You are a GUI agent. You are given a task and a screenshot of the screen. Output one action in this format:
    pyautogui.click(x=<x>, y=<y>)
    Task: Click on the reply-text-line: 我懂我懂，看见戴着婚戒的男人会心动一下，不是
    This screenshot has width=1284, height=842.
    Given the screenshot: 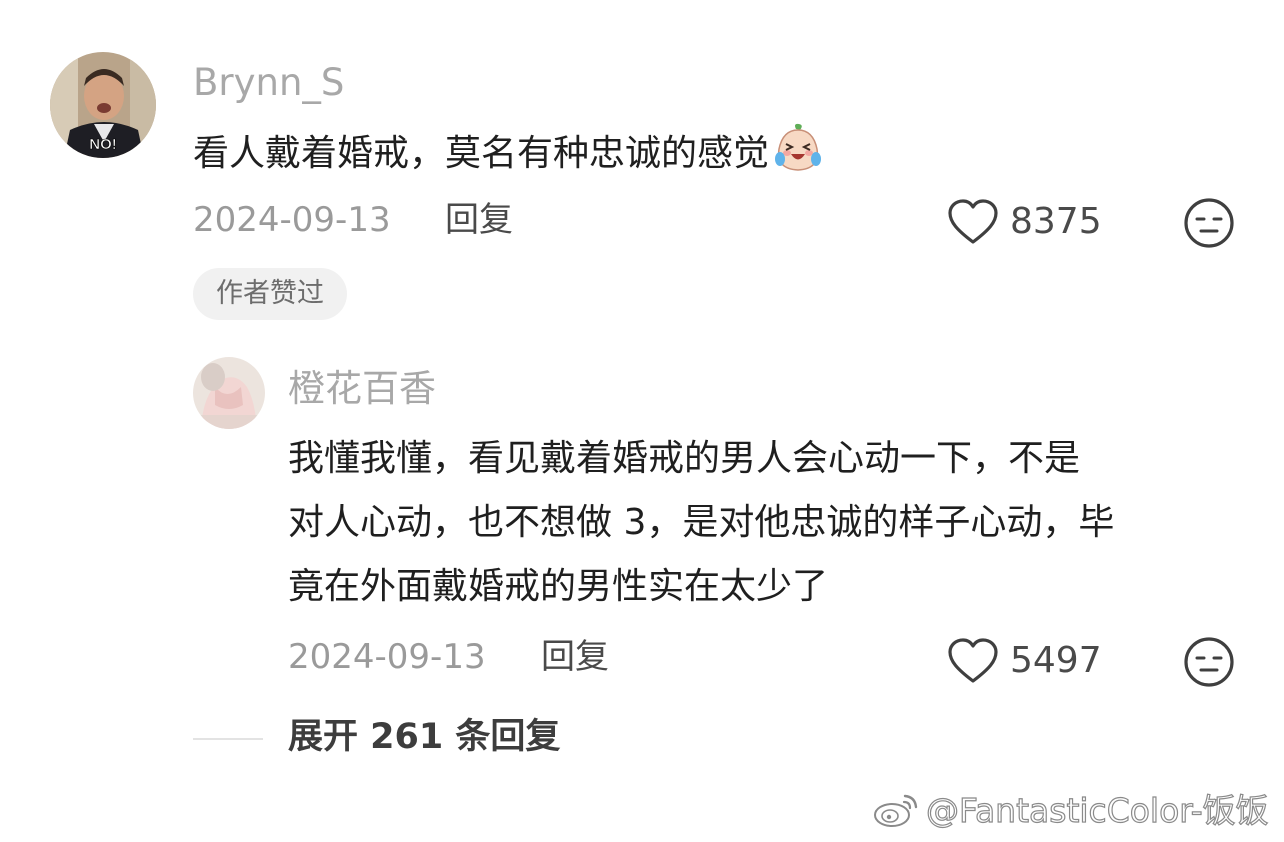 What is the action you would take?
    pyautogui.click(x=684, y=458)
    